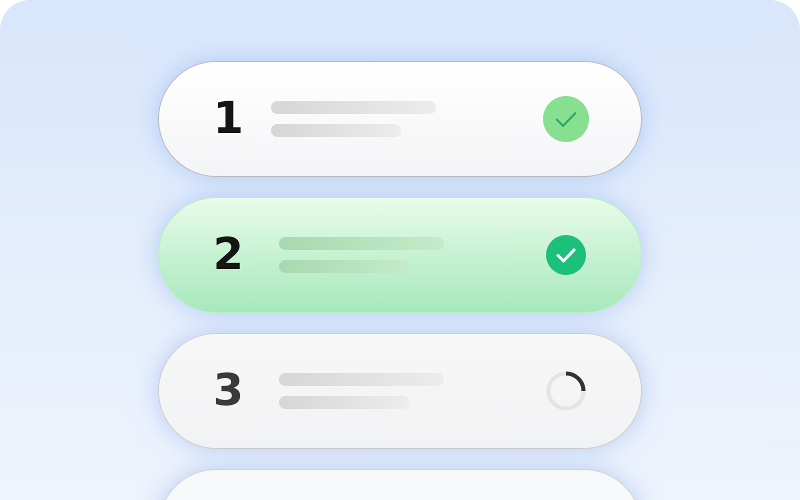  Describe the element at coordinates (229, 391) in the screenshot. I see `step-number: 3` at that location.